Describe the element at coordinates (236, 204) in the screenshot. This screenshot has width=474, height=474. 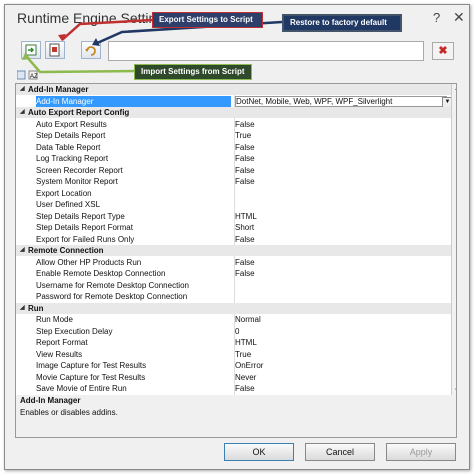
I see `property-row: User Defined XSL` at that location.